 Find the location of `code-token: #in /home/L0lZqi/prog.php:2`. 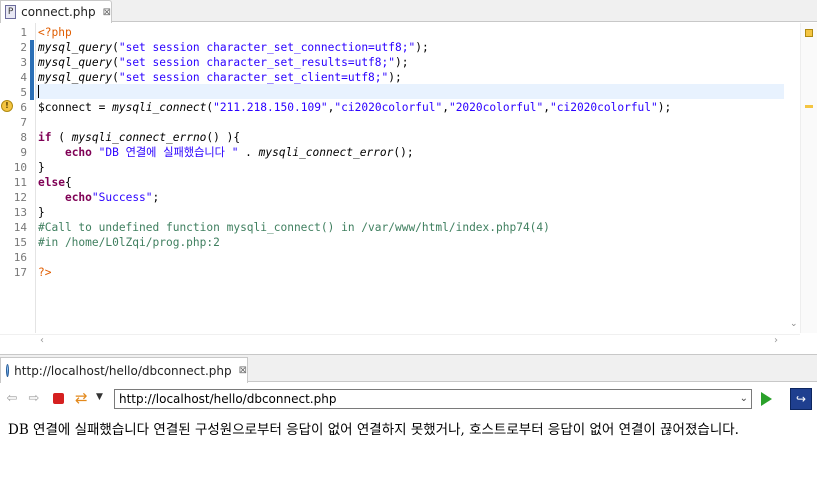

code-token: #in /home/L0lZqi/prog.php:2 is located at coordinates (129, 242).